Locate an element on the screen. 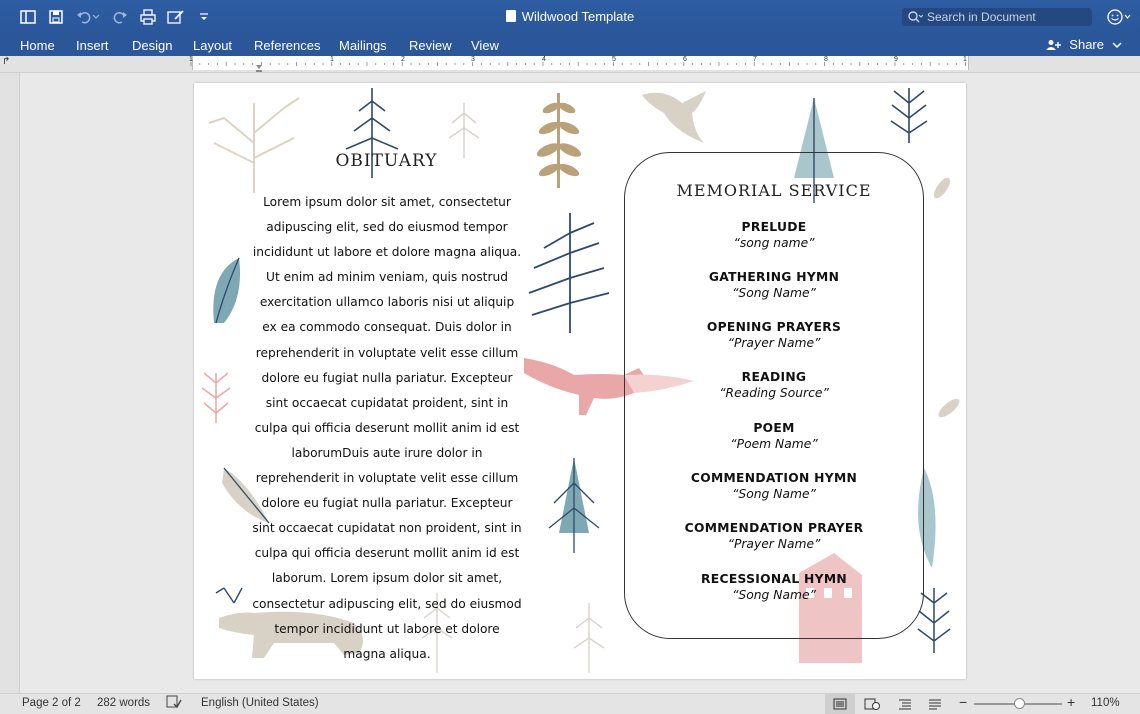  share-person-icon is located at coordinates (1054, 44).